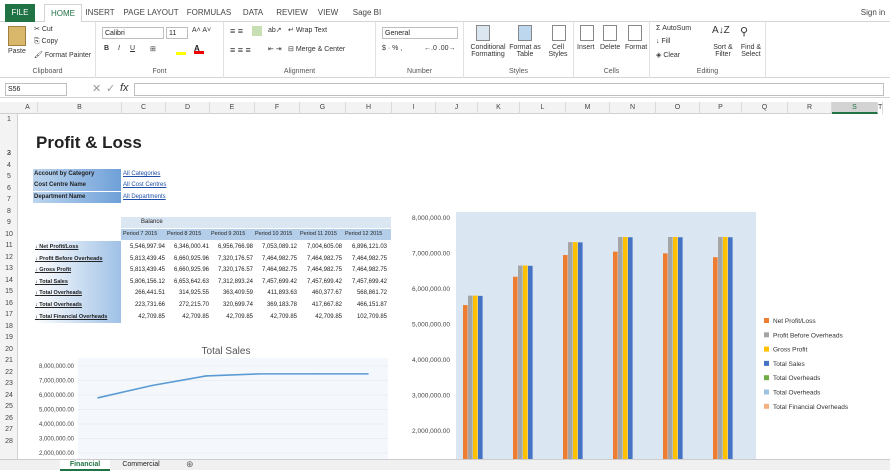  Describe the element at coordinates (9, 165) in the screenshot. I see `row-header: 4` at that location.